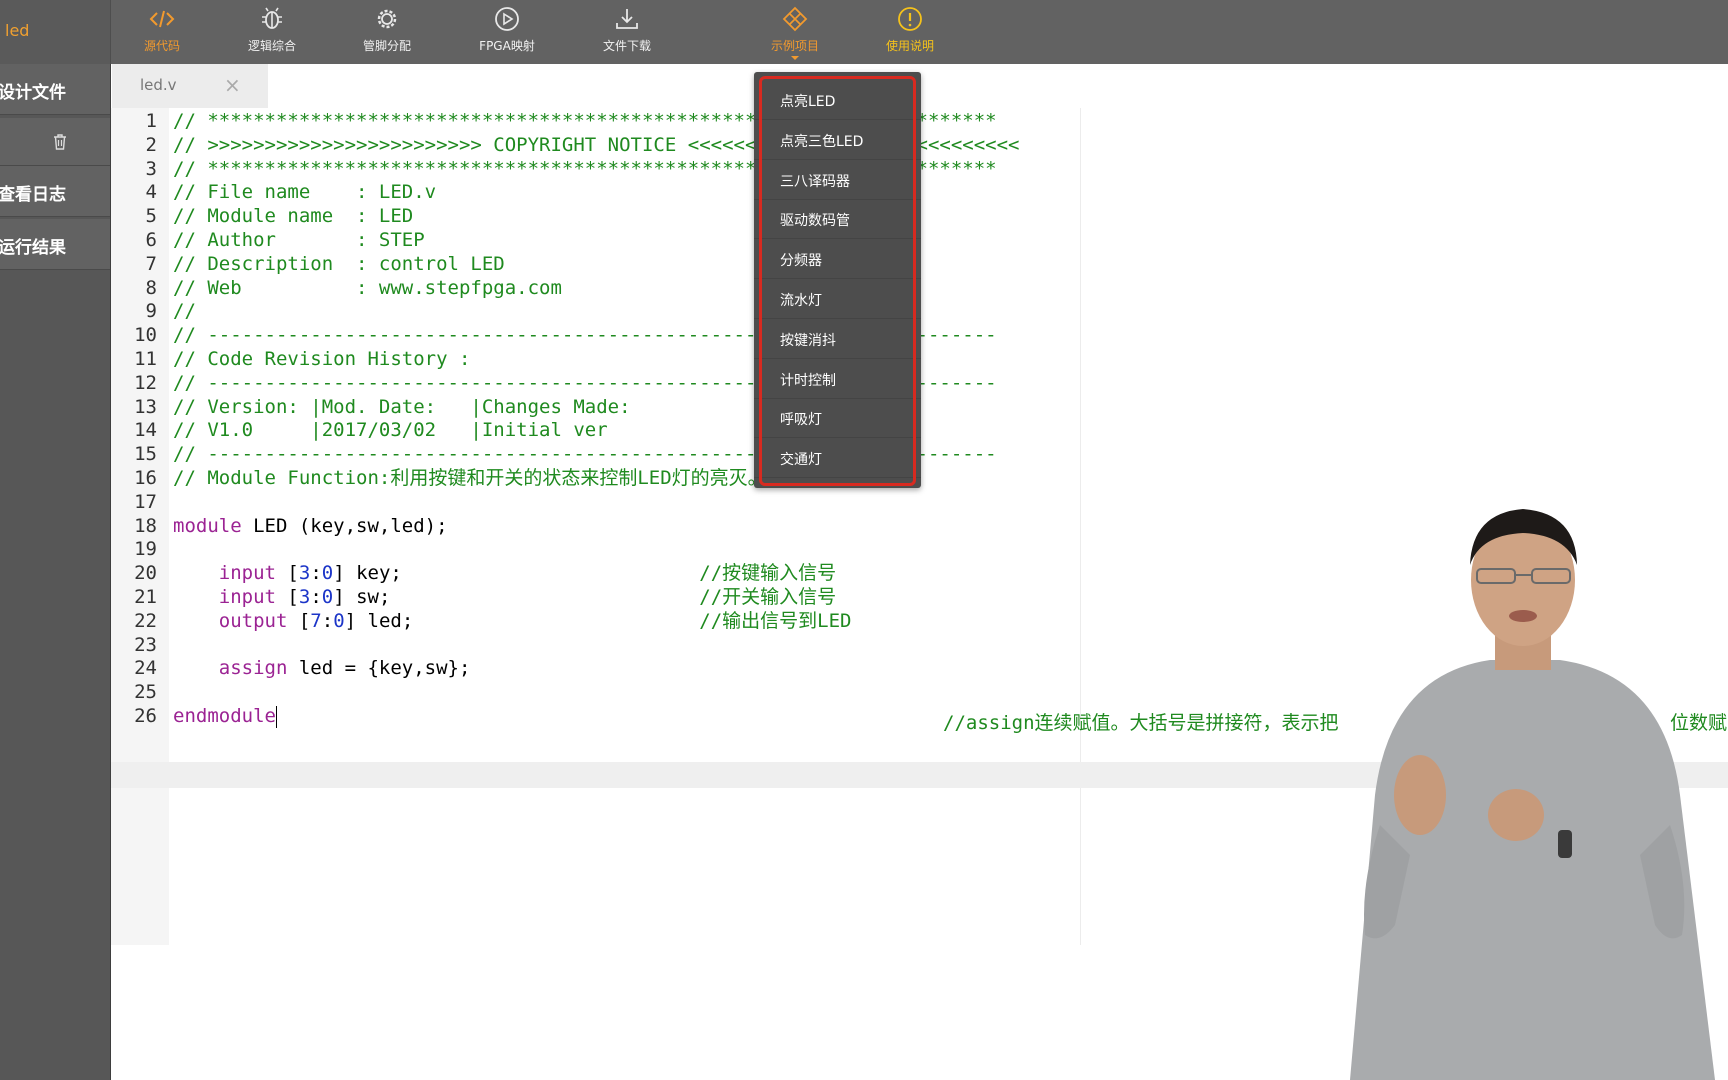 This screenshot has height=1080, width=1728. Describe the element at coordinates (527, 573) in the screenshot. I see `line-text: input [3:0] key; //按键输入信号` at that location.